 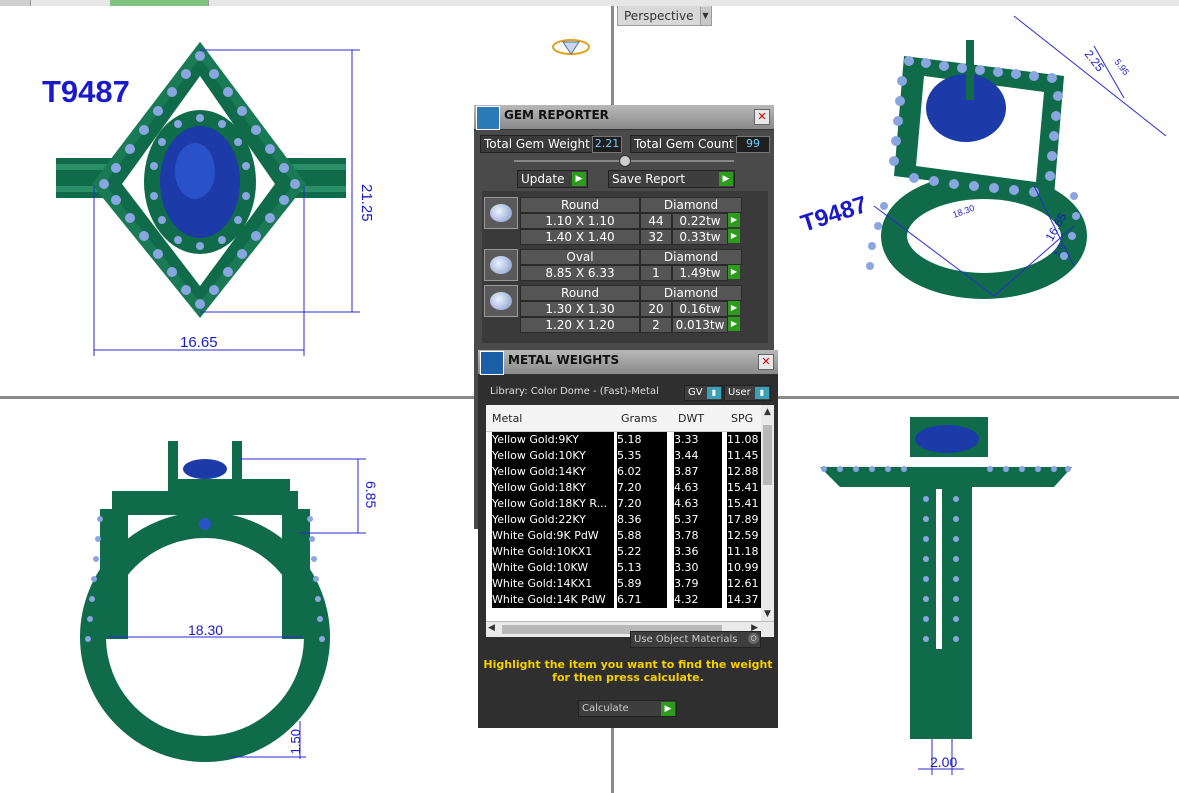 I want to click on scroll-up-icon: ▲, so click(x=767, y=412).